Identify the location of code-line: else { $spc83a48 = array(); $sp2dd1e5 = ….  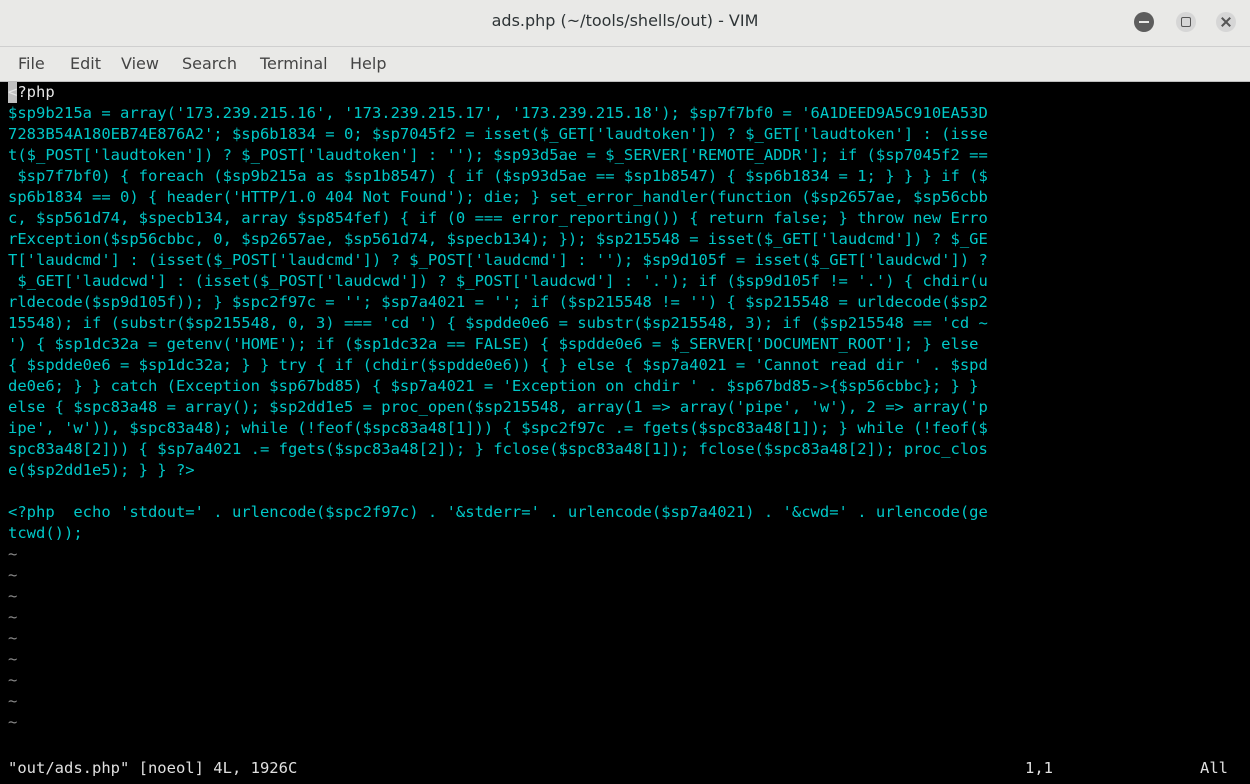
(498, 407).